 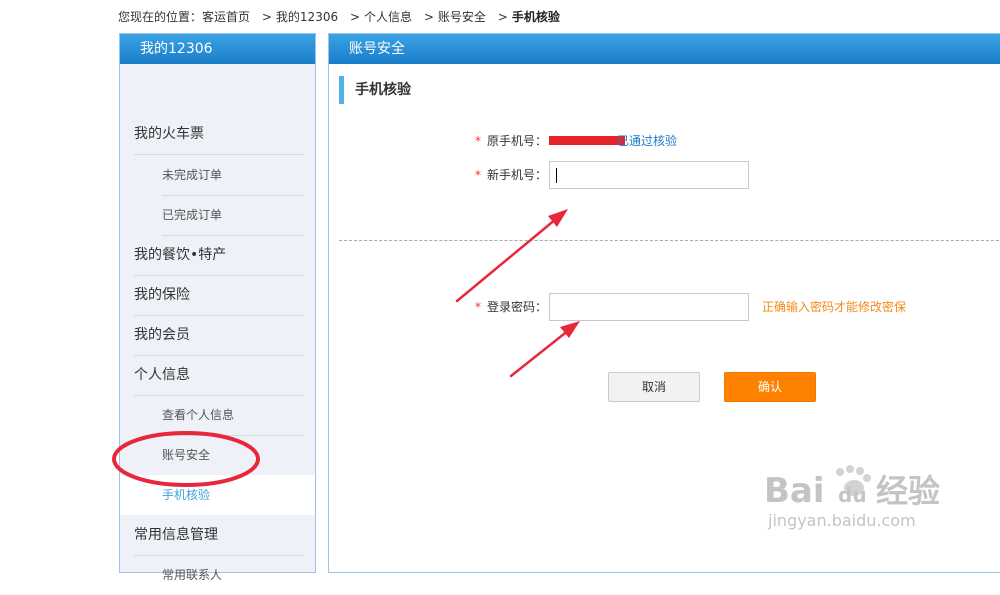 What do you see at coordinates (219, 375) in the screenshot?
I see `sidebar-item-personal-info: 个人信息` at bounding box center [219, 375].